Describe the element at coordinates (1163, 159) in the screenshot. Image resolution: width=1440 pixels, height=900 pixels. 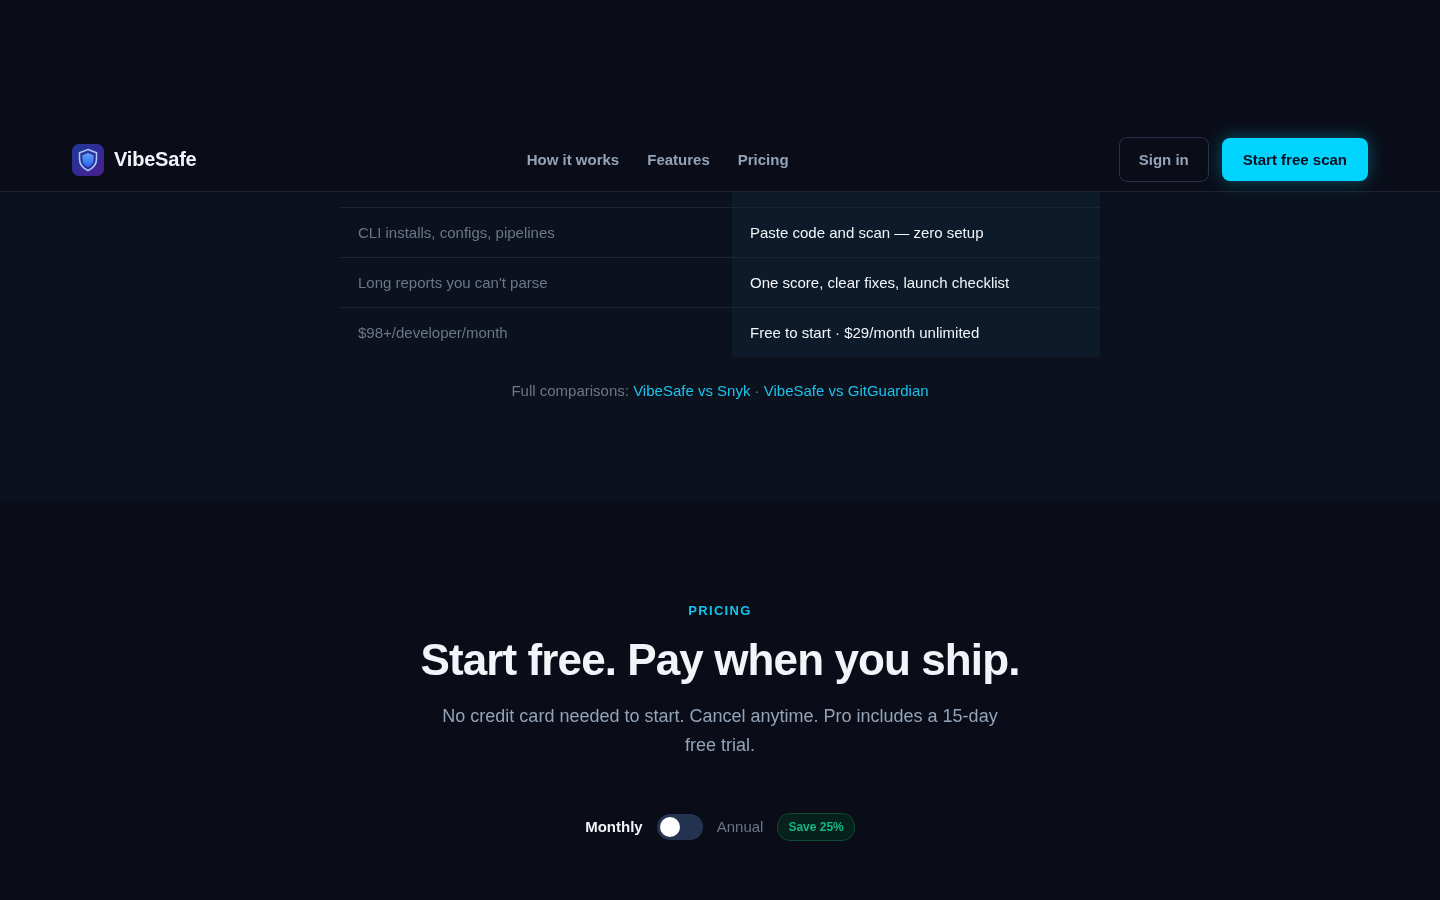
I see `sign-in-button: Sign in` at that location.